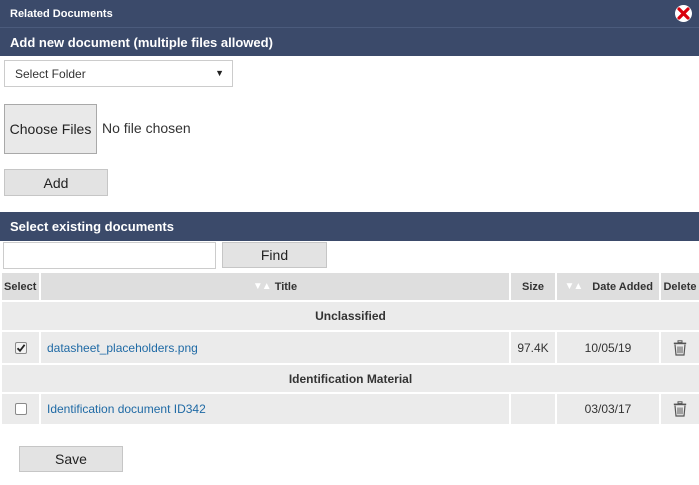 This screenshot has height=485, width=699. I want to click on group-name: Identification Material, so click(350, 378).